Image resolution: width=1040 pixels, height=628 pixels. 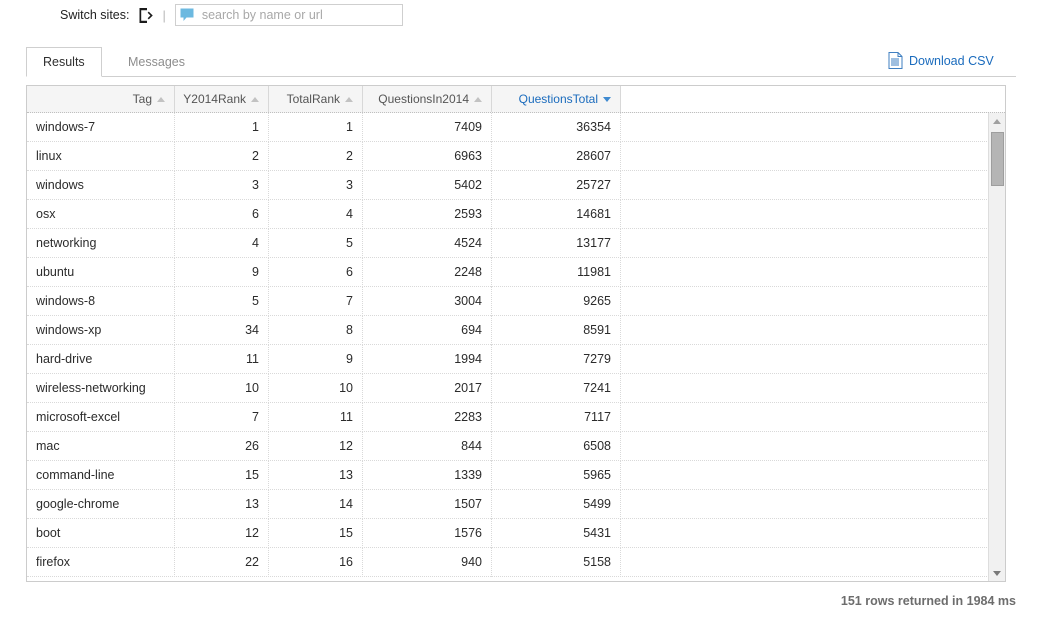 What do you see at coordinates (427, 562) in the screenshot?
I see `table-cell: 940` at bounding box center [427, 562].